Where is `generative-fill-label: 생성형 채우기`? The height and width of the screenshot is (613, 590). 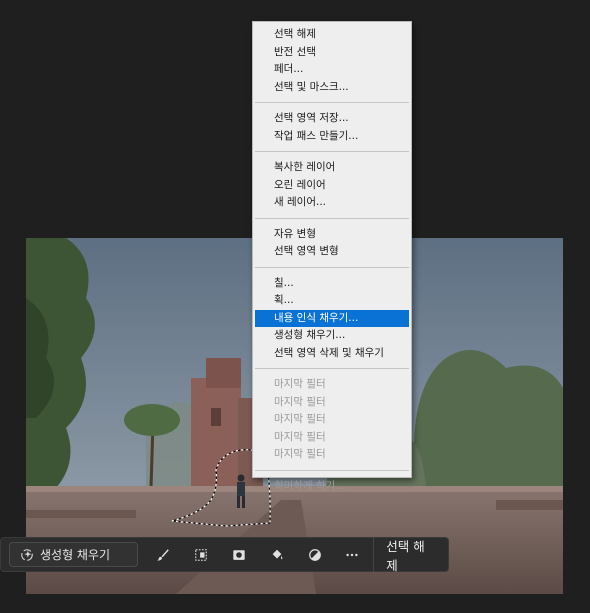
generative-fill-label: 생성형 채우기 is located at coordinates (75, 555).